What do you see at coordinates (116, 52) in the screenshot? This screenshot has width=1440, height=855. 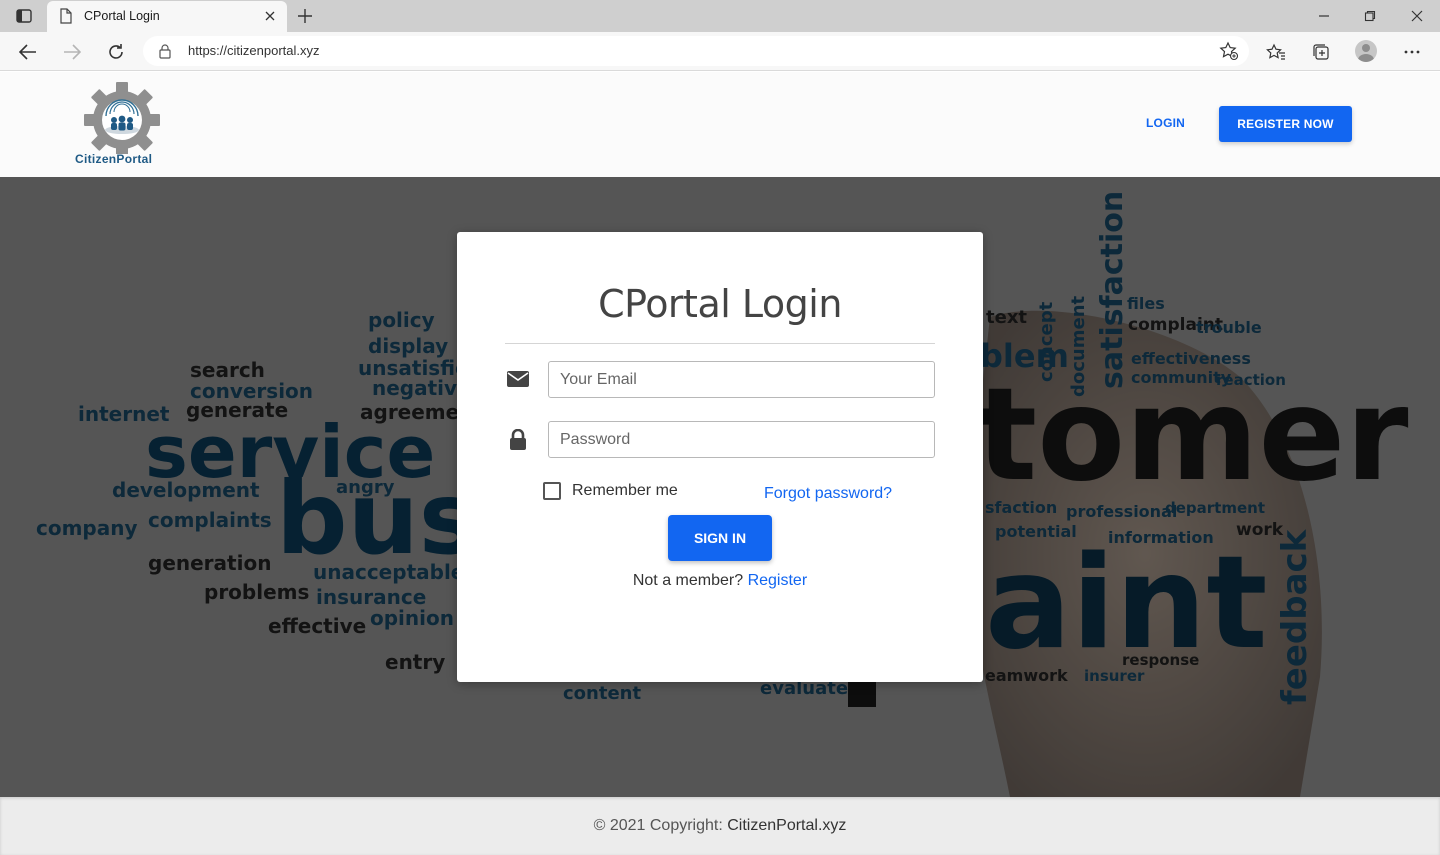 I see `refresh-icon` at bounding box center [116, 52].